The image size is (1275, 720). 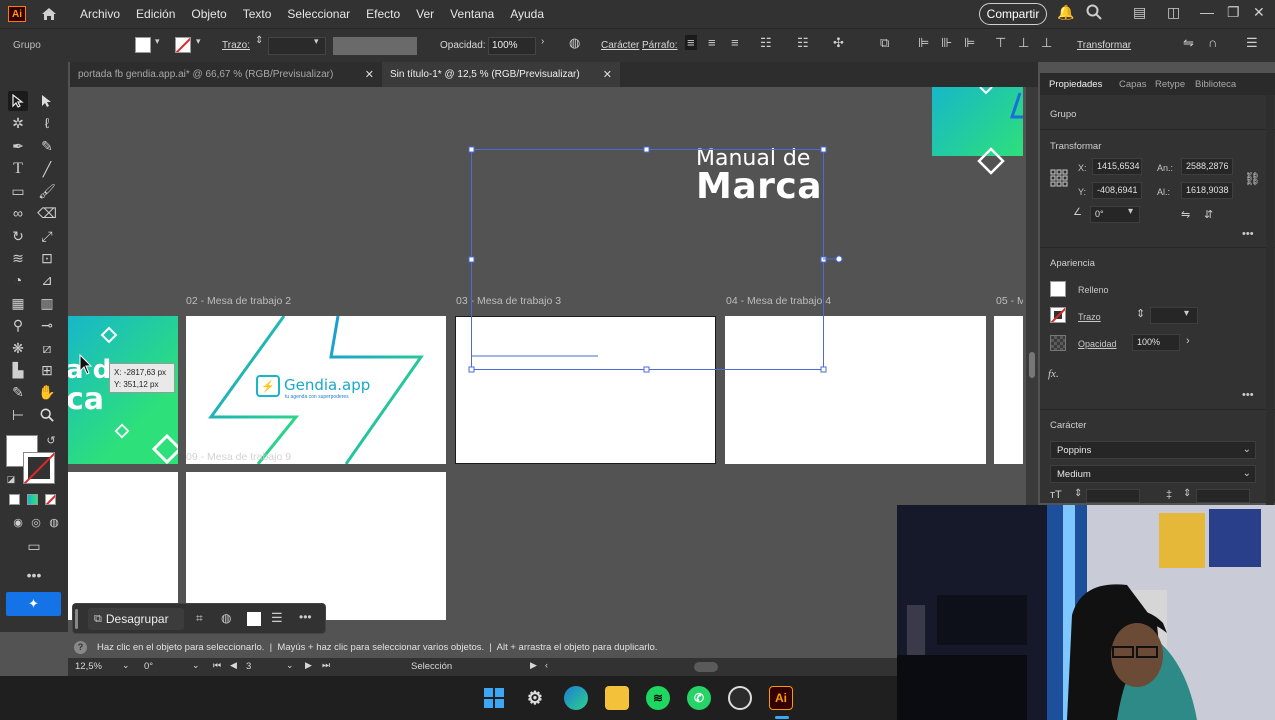 I want to click on last-artboard-icon: ⏭, so click(x=326, y=665).